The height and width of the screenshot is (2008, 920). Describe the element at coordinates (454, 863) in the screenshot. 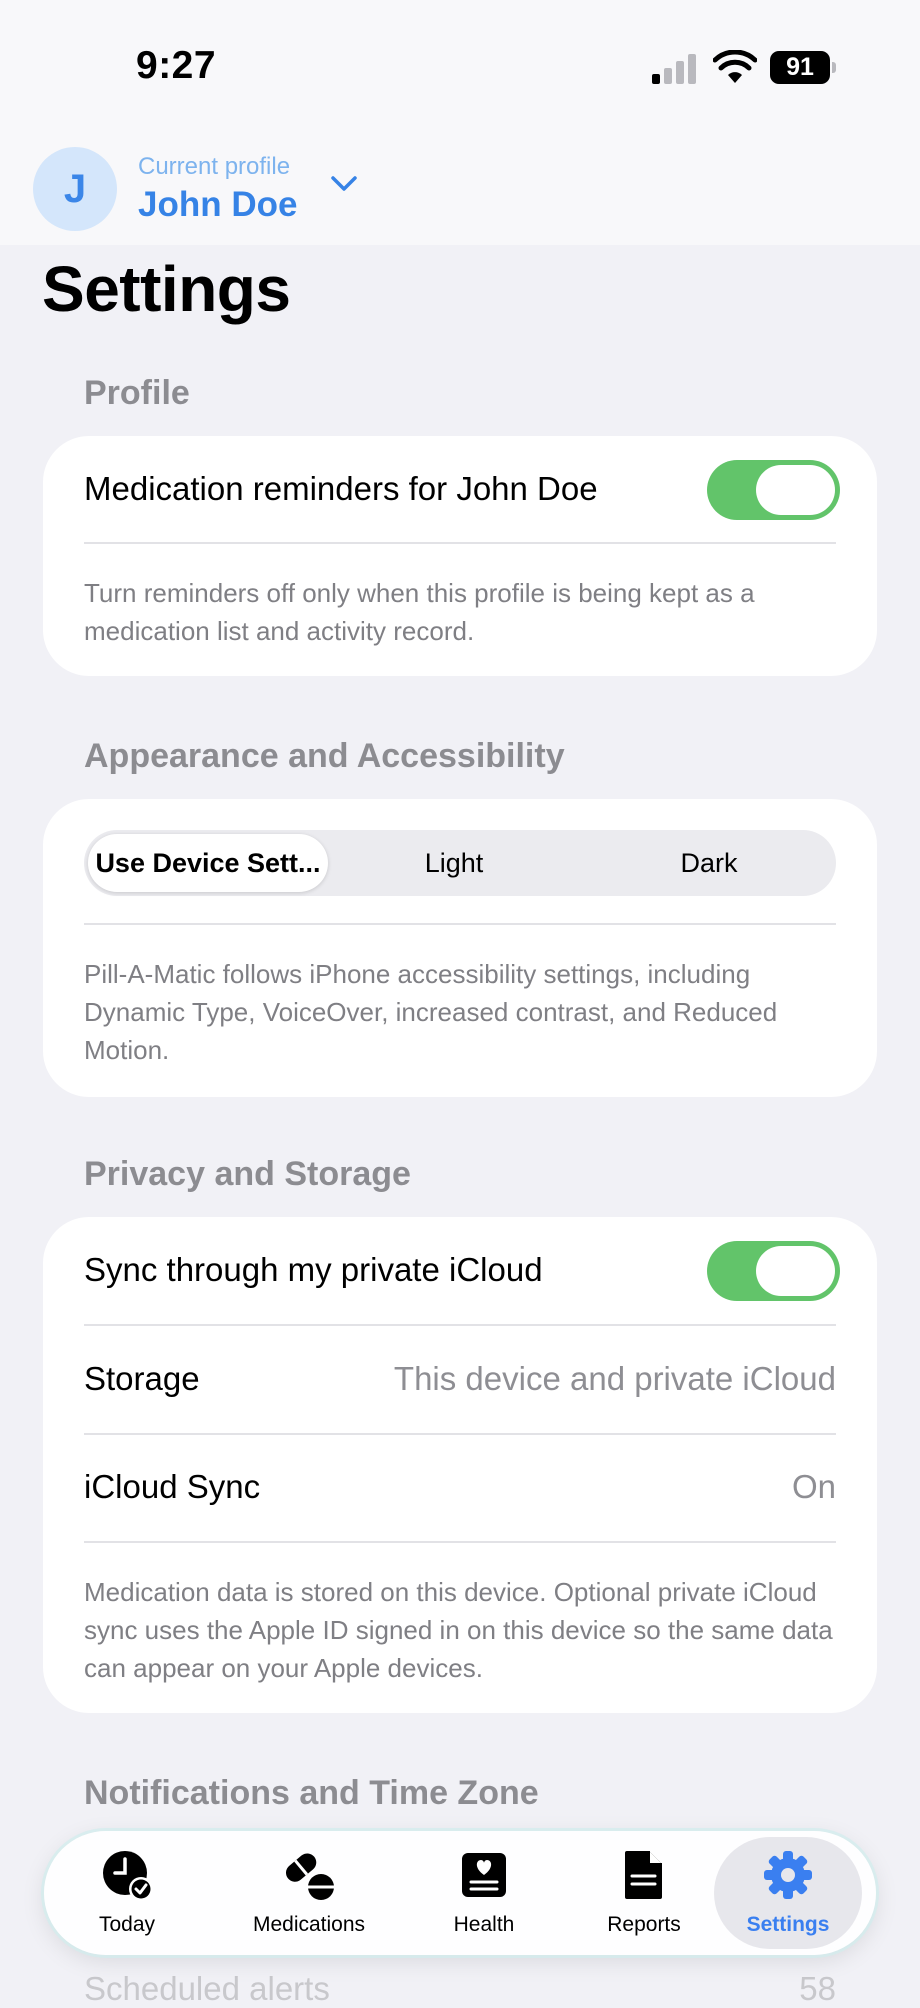

I see `appearance-option-light: Light` at that location.